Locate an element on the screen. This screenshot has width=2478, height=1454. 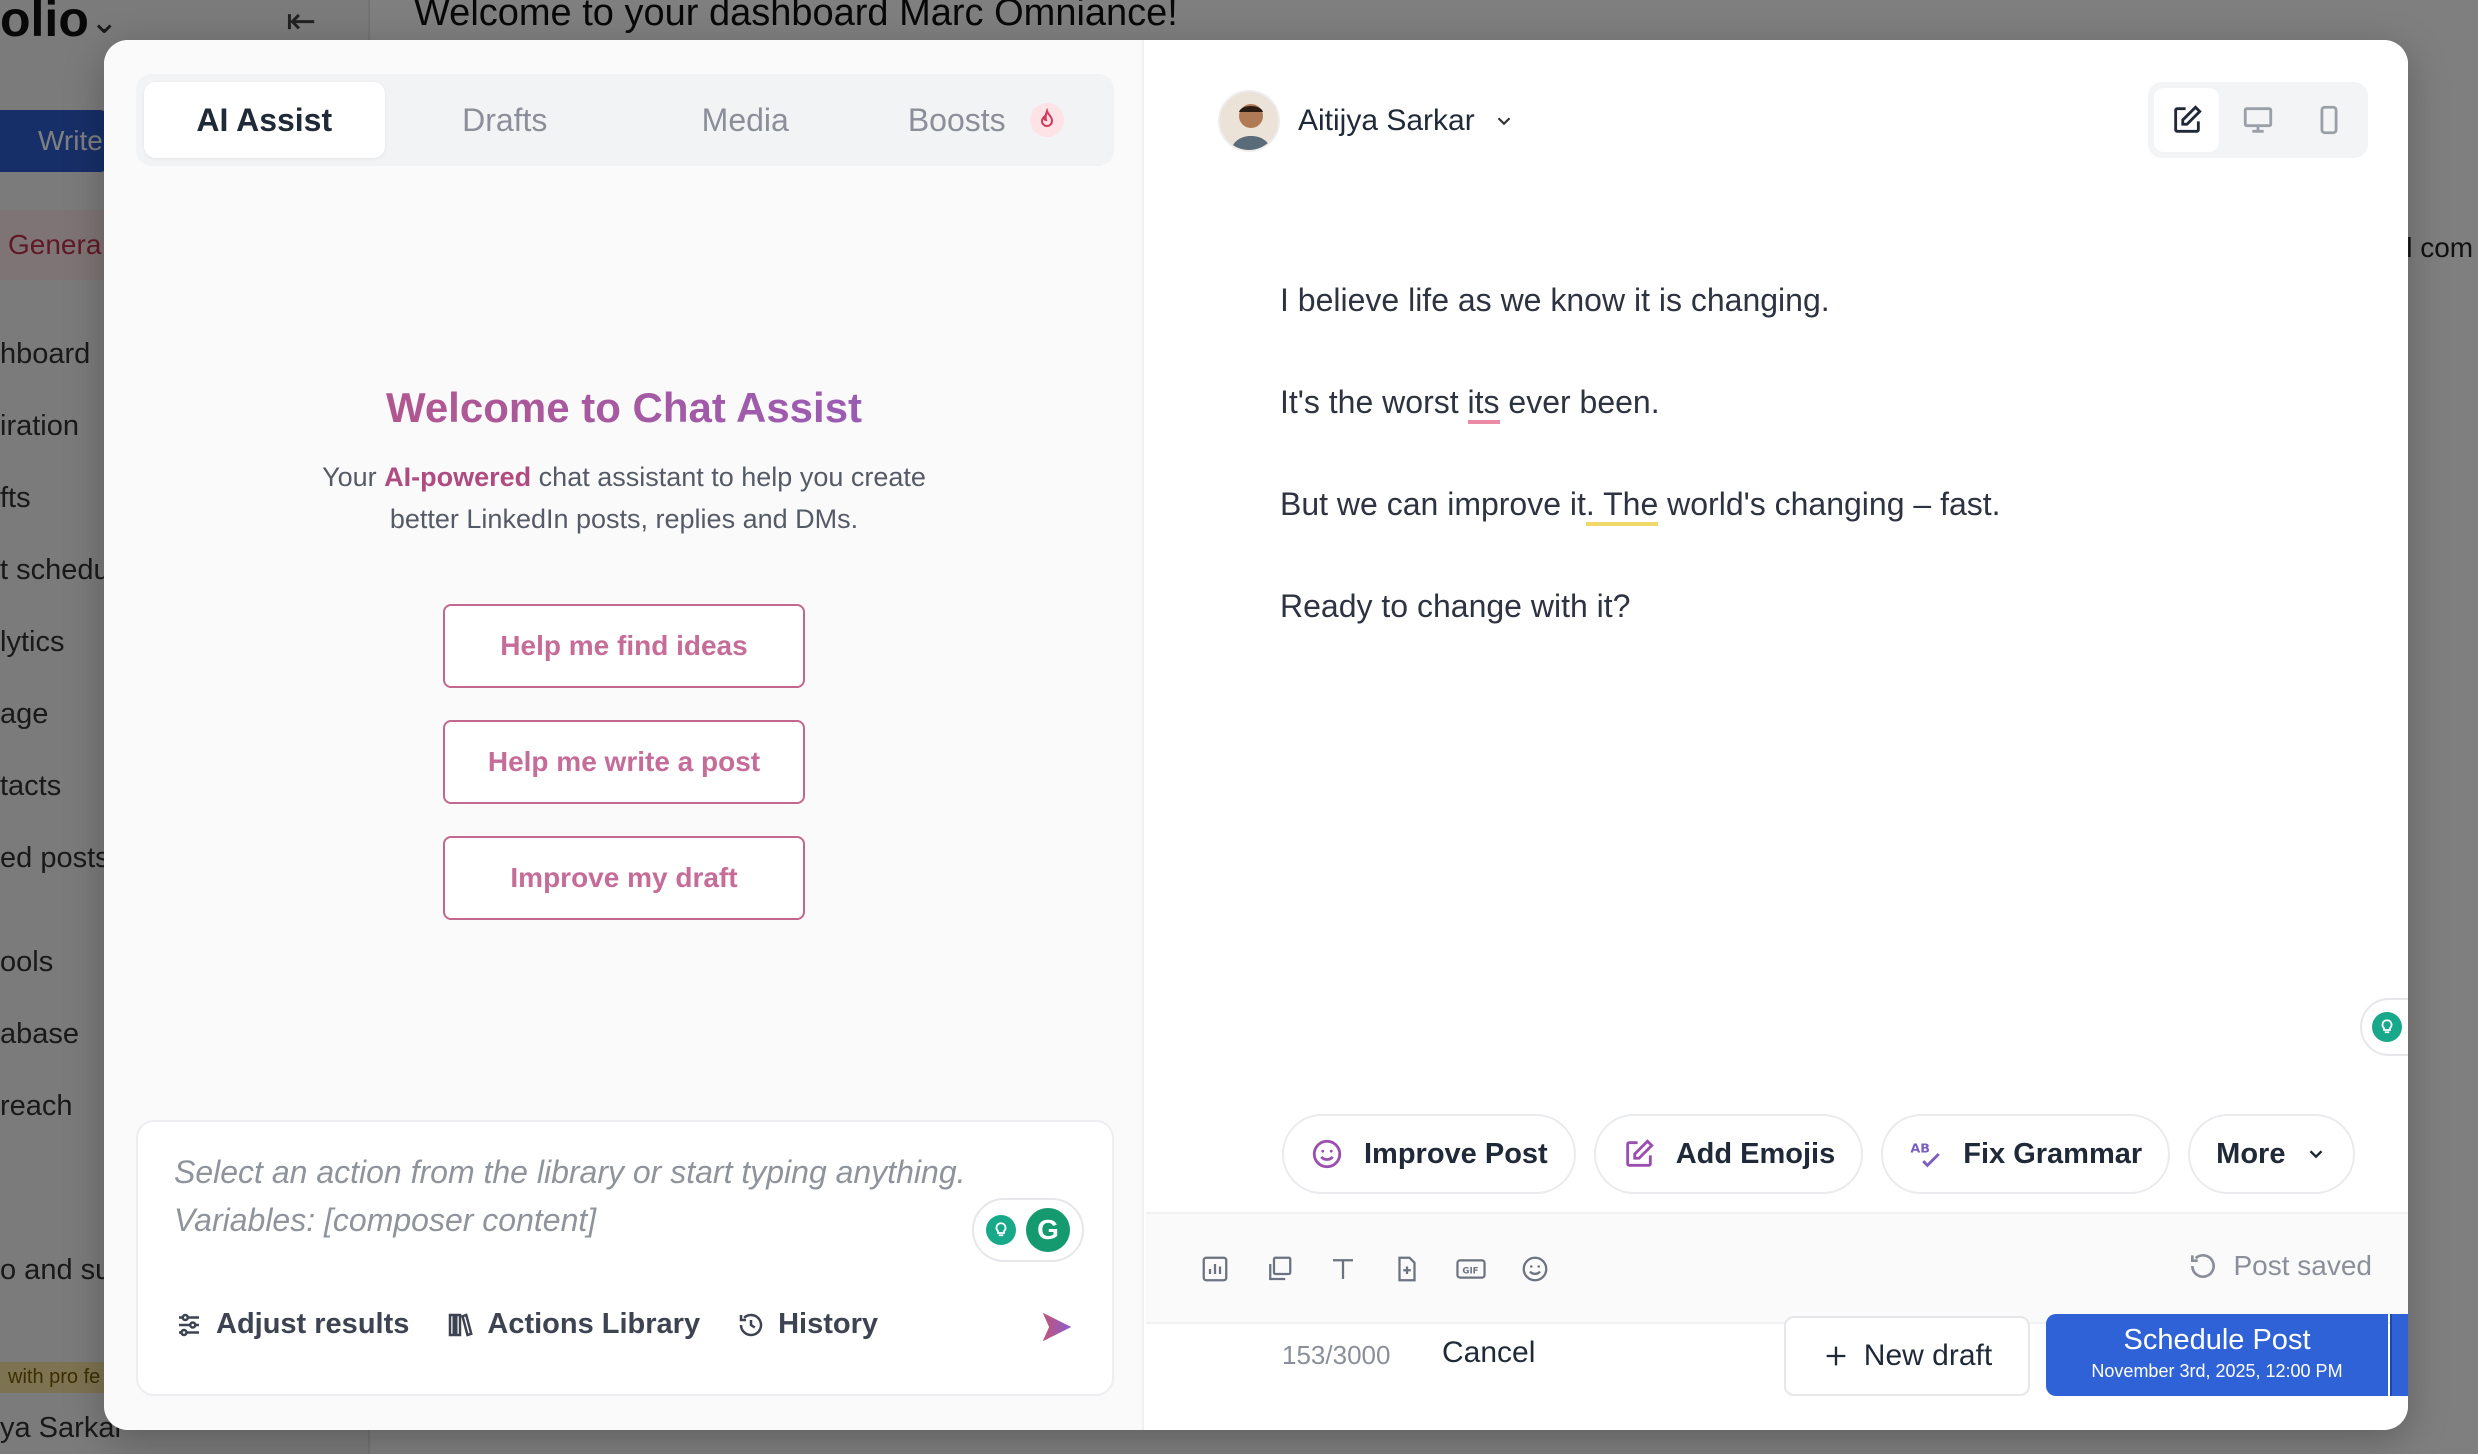
save-status-text: Post saved is located at coordinates (2302, 1265).